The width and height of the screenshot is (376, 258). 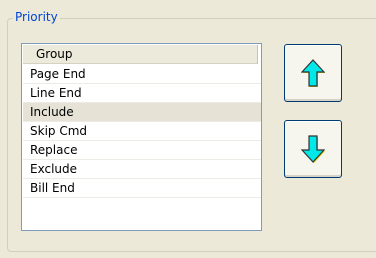 I want to click on list-item: Skip Cmd, so click(x=142, y=131).